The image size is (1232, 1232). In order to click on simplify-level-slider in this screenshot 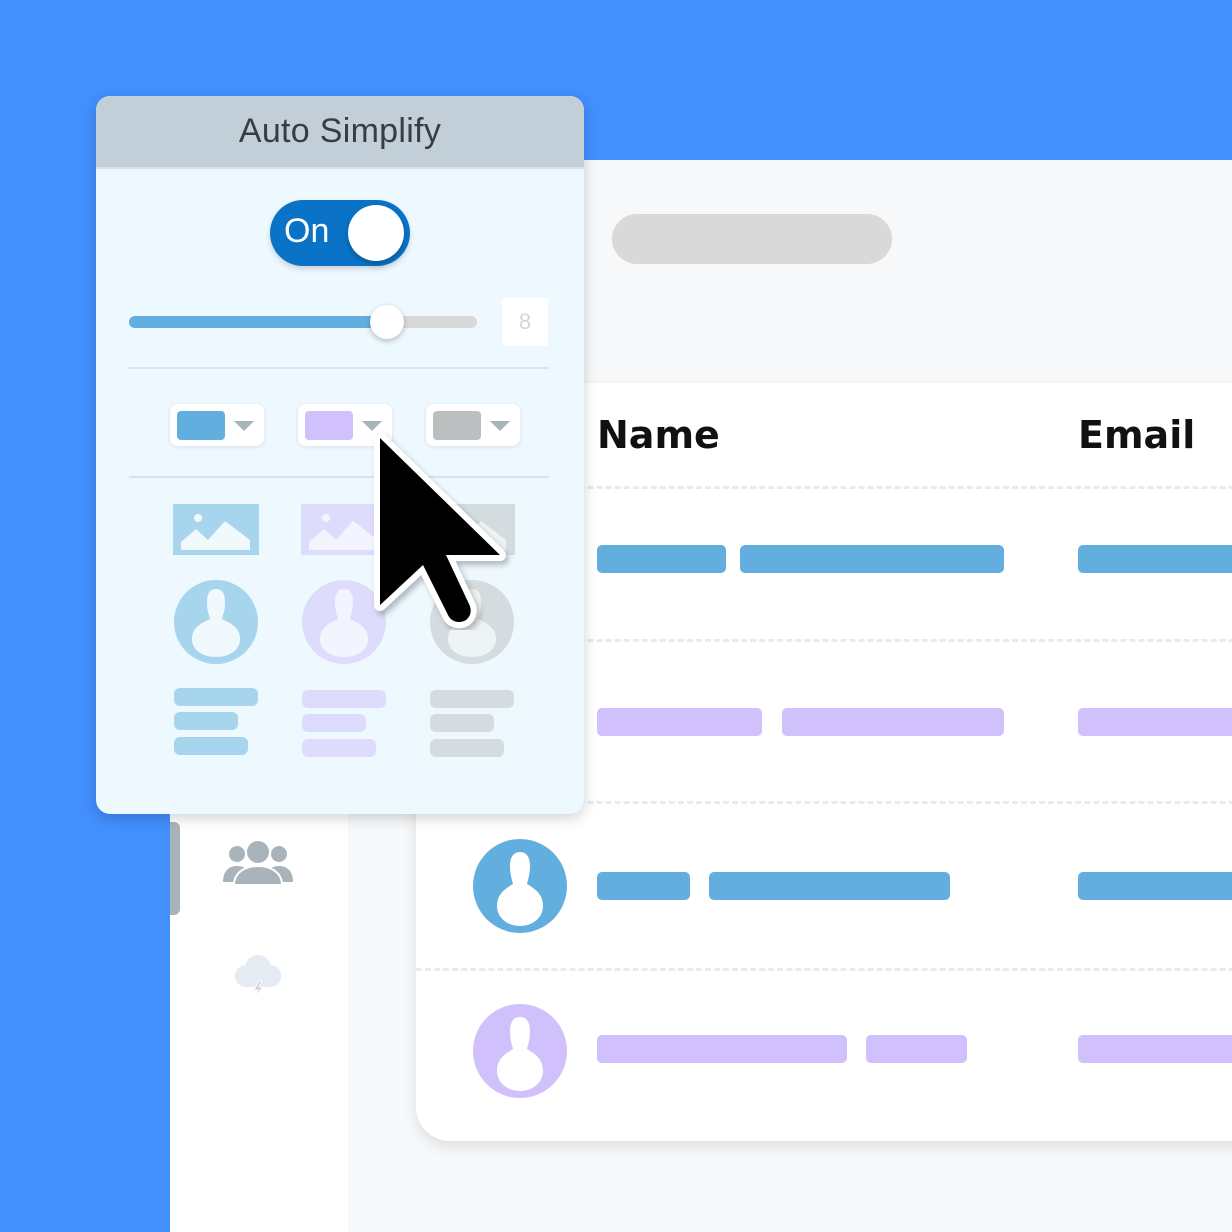, I will do `click(303, 322)`.